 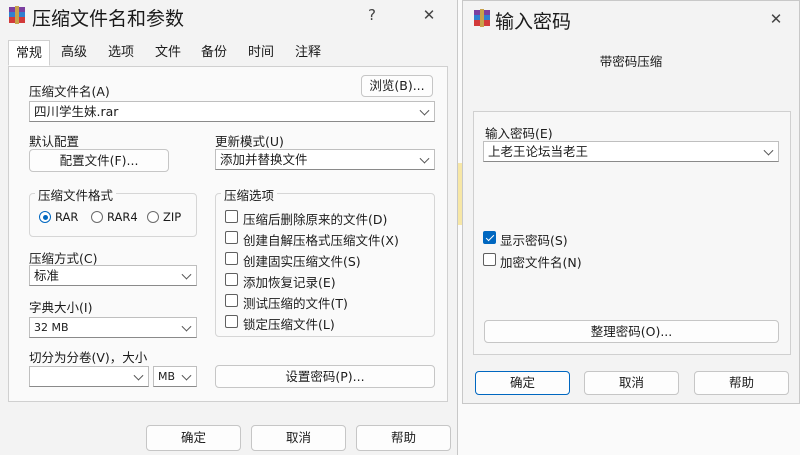 What do you see at coordinates (541, 262) in the screenshot?
I see `encrypt-names-label: 加密文件名(N)` at bounding box center [541, 262].